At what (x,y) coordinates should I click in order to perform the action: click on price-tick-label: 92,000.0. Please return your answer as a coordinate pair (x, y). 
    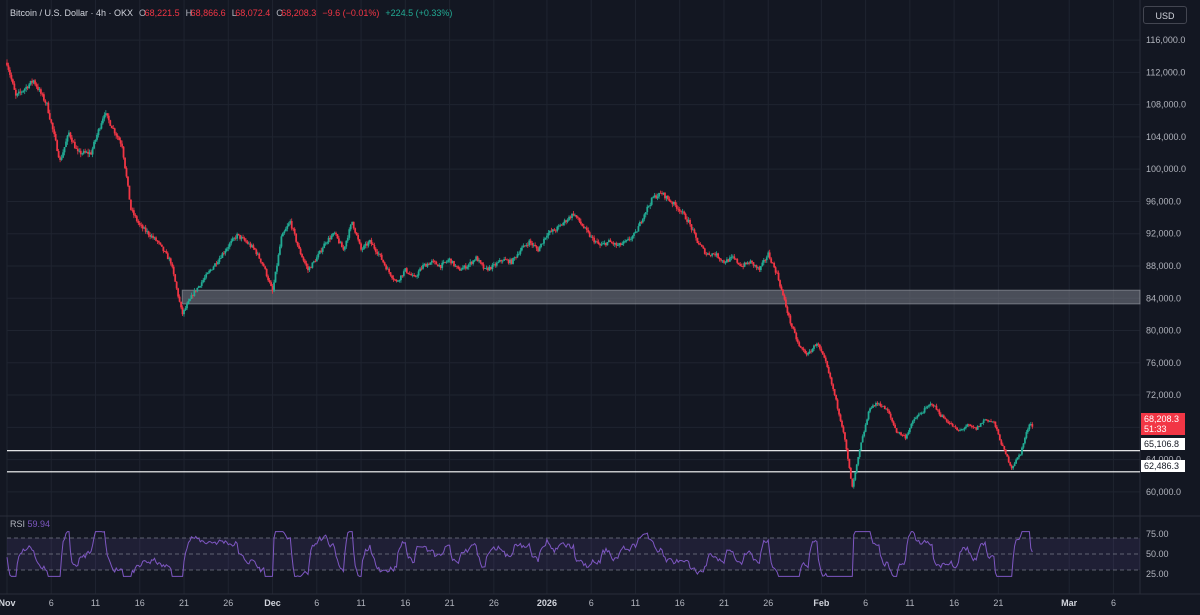
    Looking at the image, I should click on (1163, 234).